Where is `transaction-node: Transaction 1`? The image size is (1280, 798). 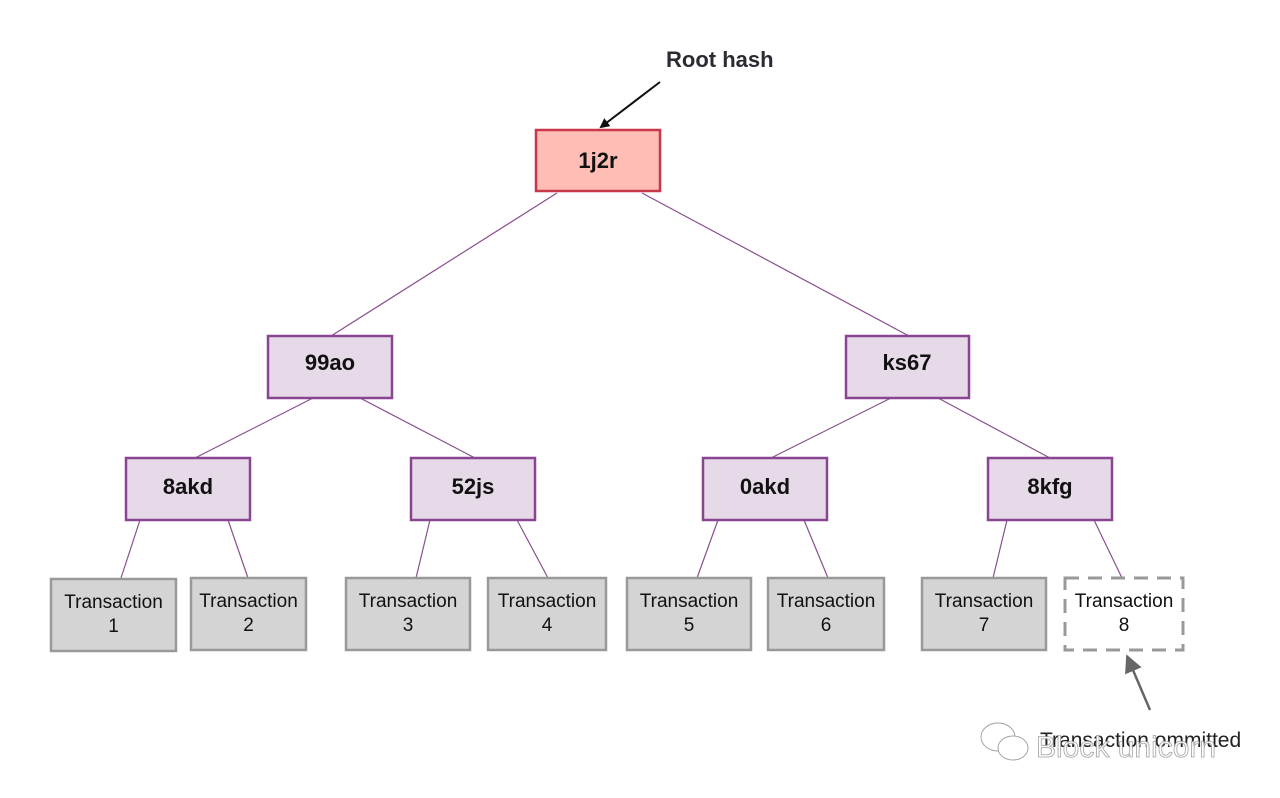
transaction-node: Transaction 1 is located at coordinates (113, 615).